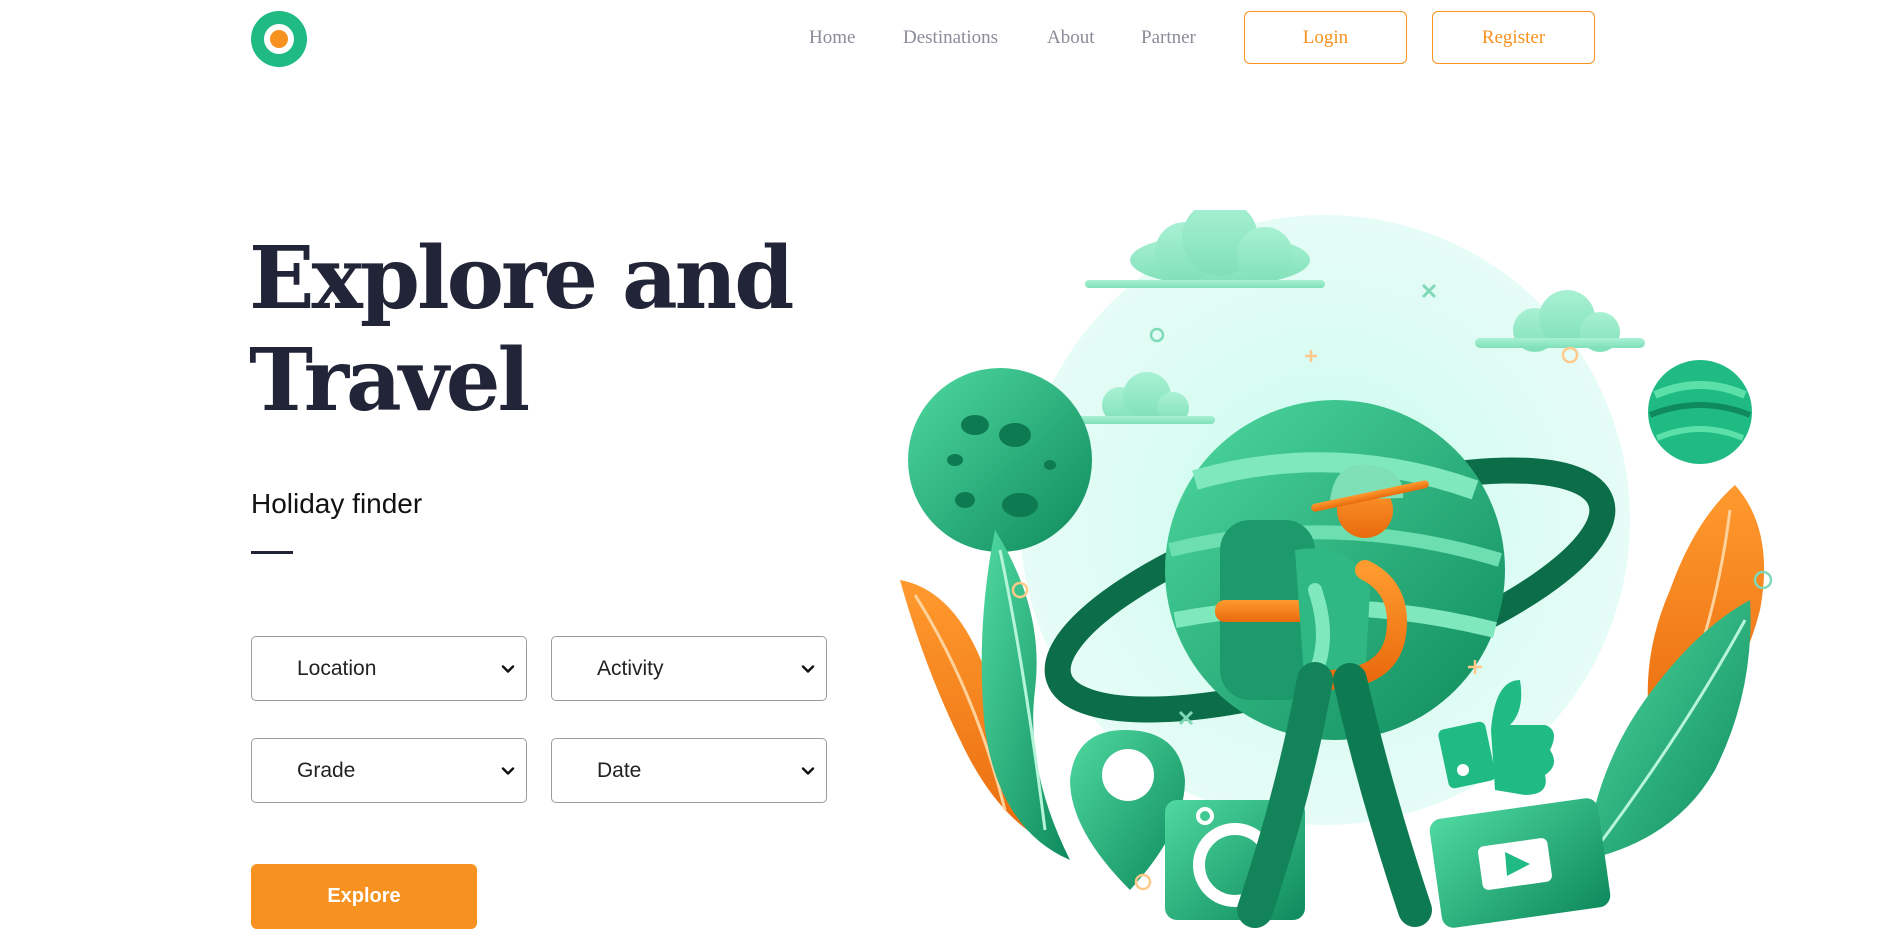 The width and height of the screenshot is (1878, 930). I want to click on video-card-icon, so click(1520, 863).